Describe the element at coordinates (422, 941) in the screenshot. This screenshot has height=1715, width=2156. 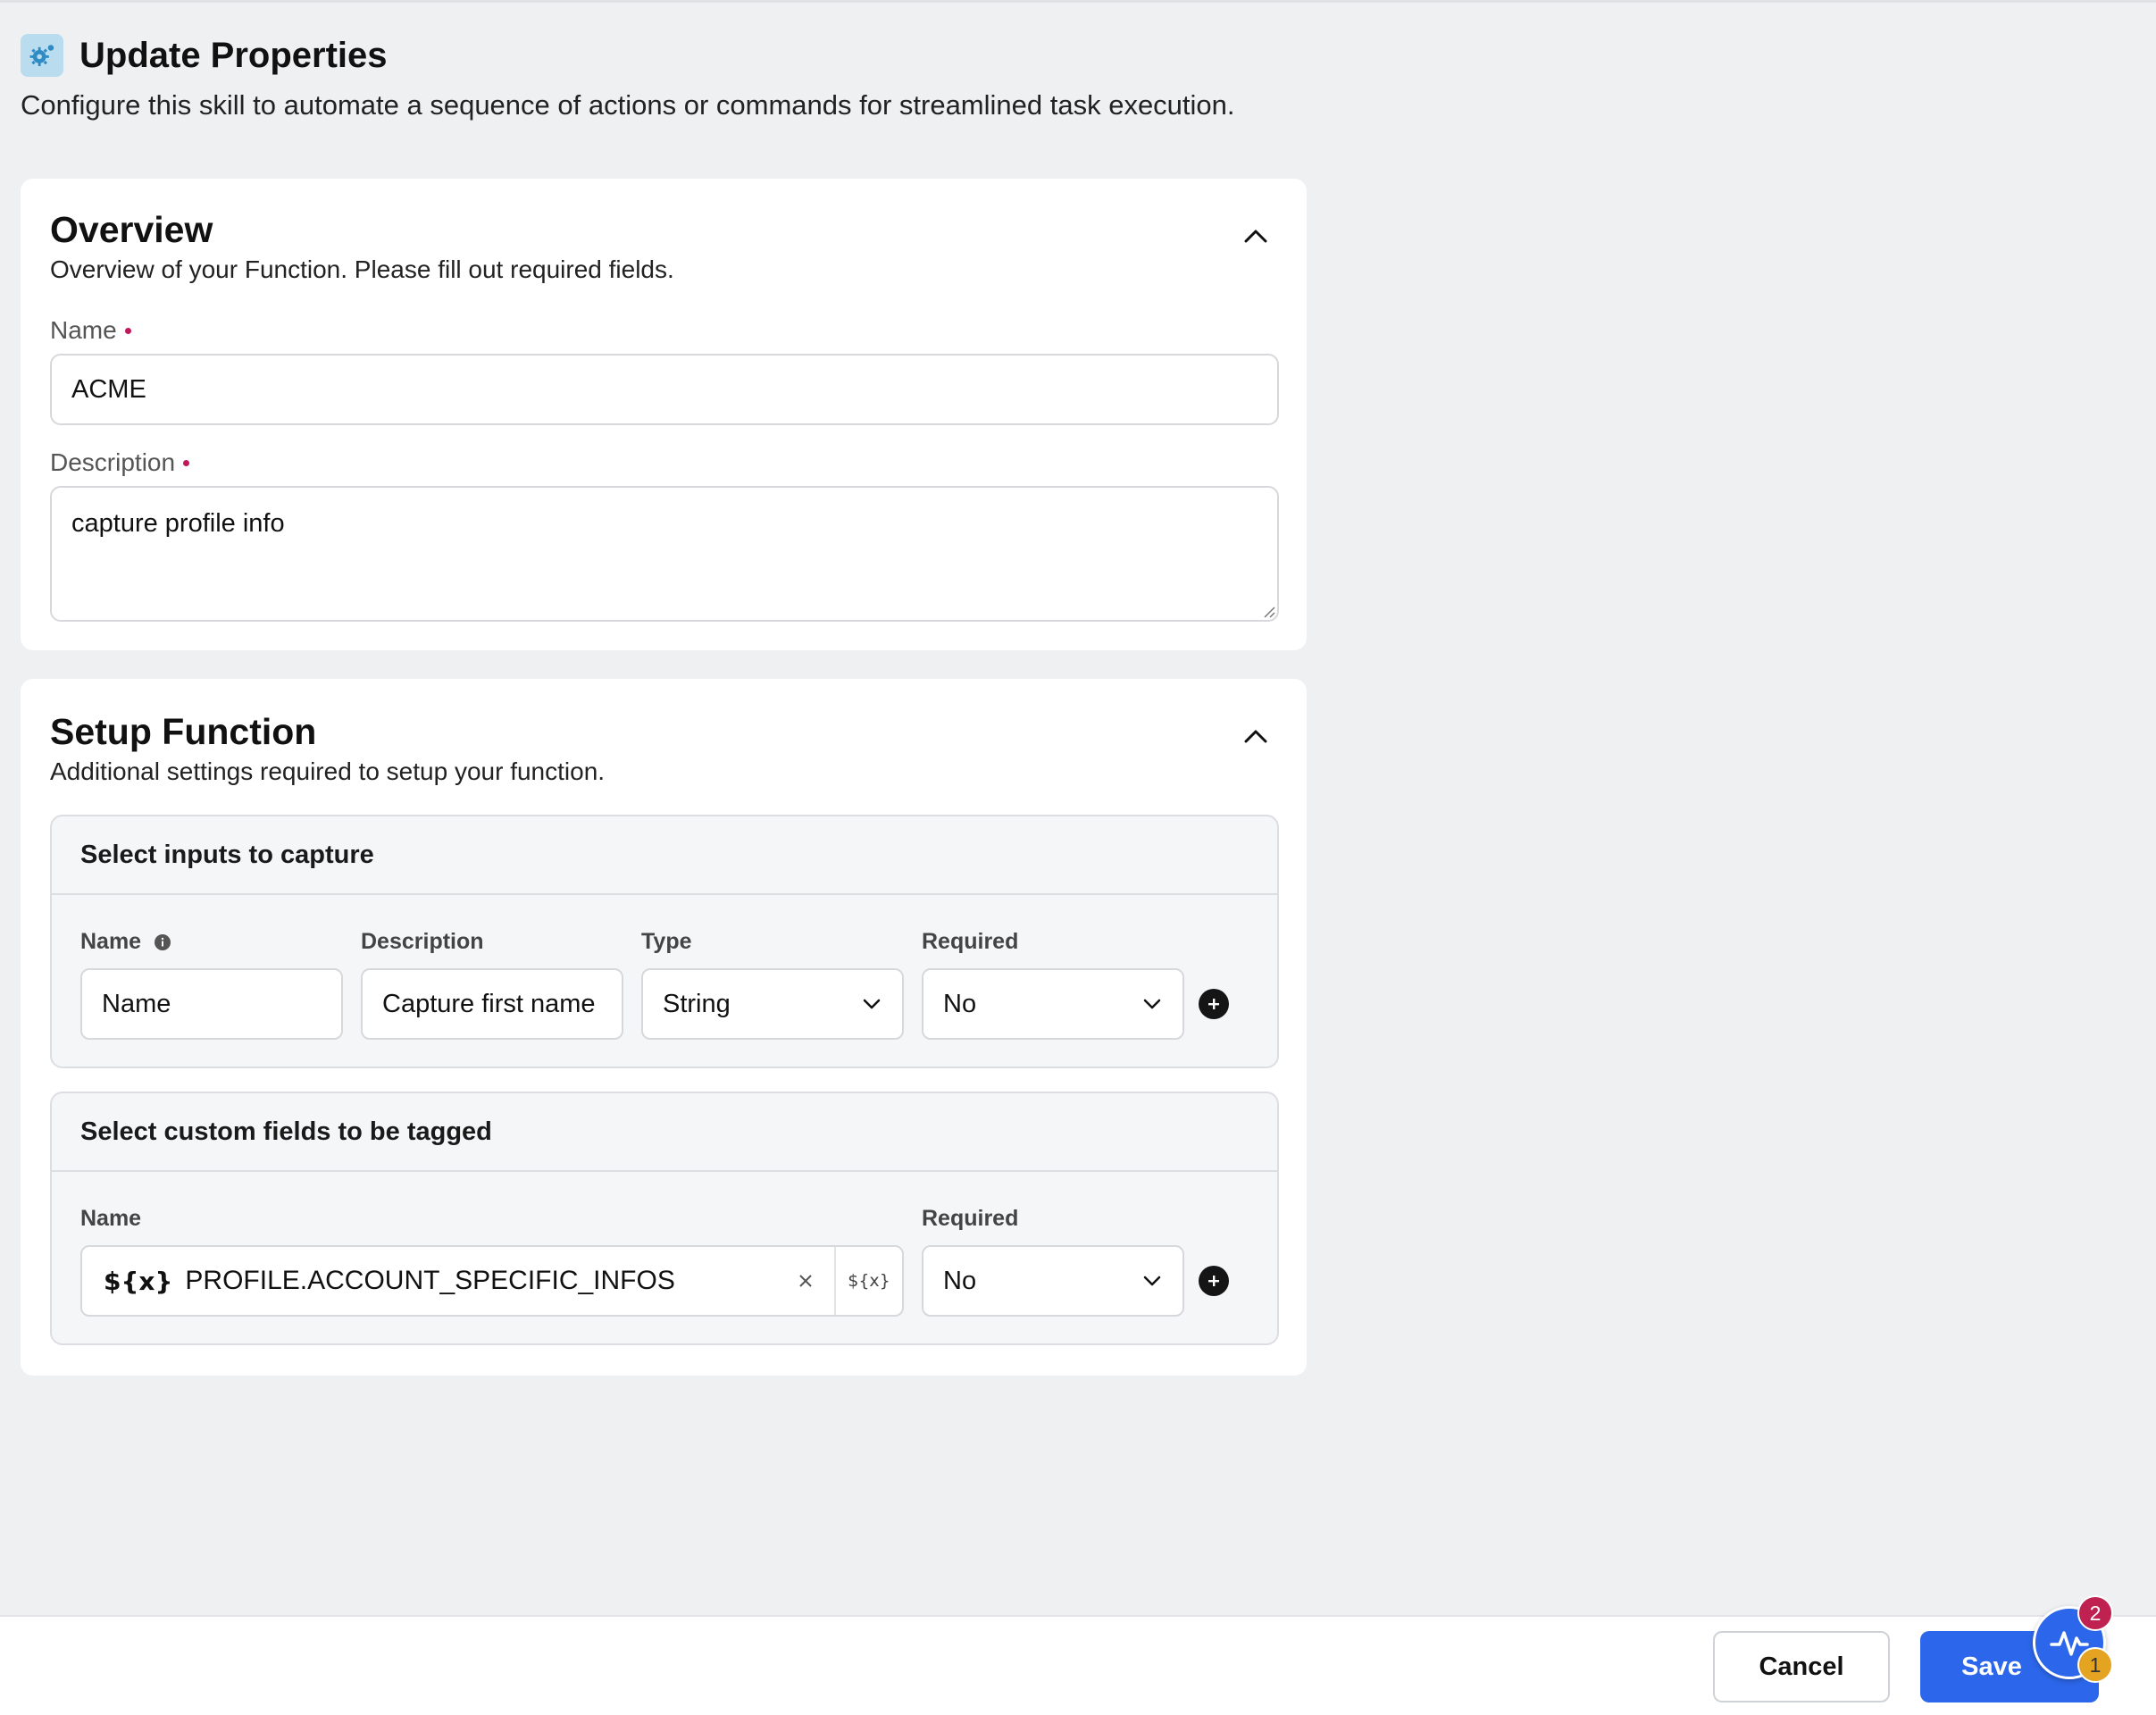
I see `column-header-description: Description` at that location.